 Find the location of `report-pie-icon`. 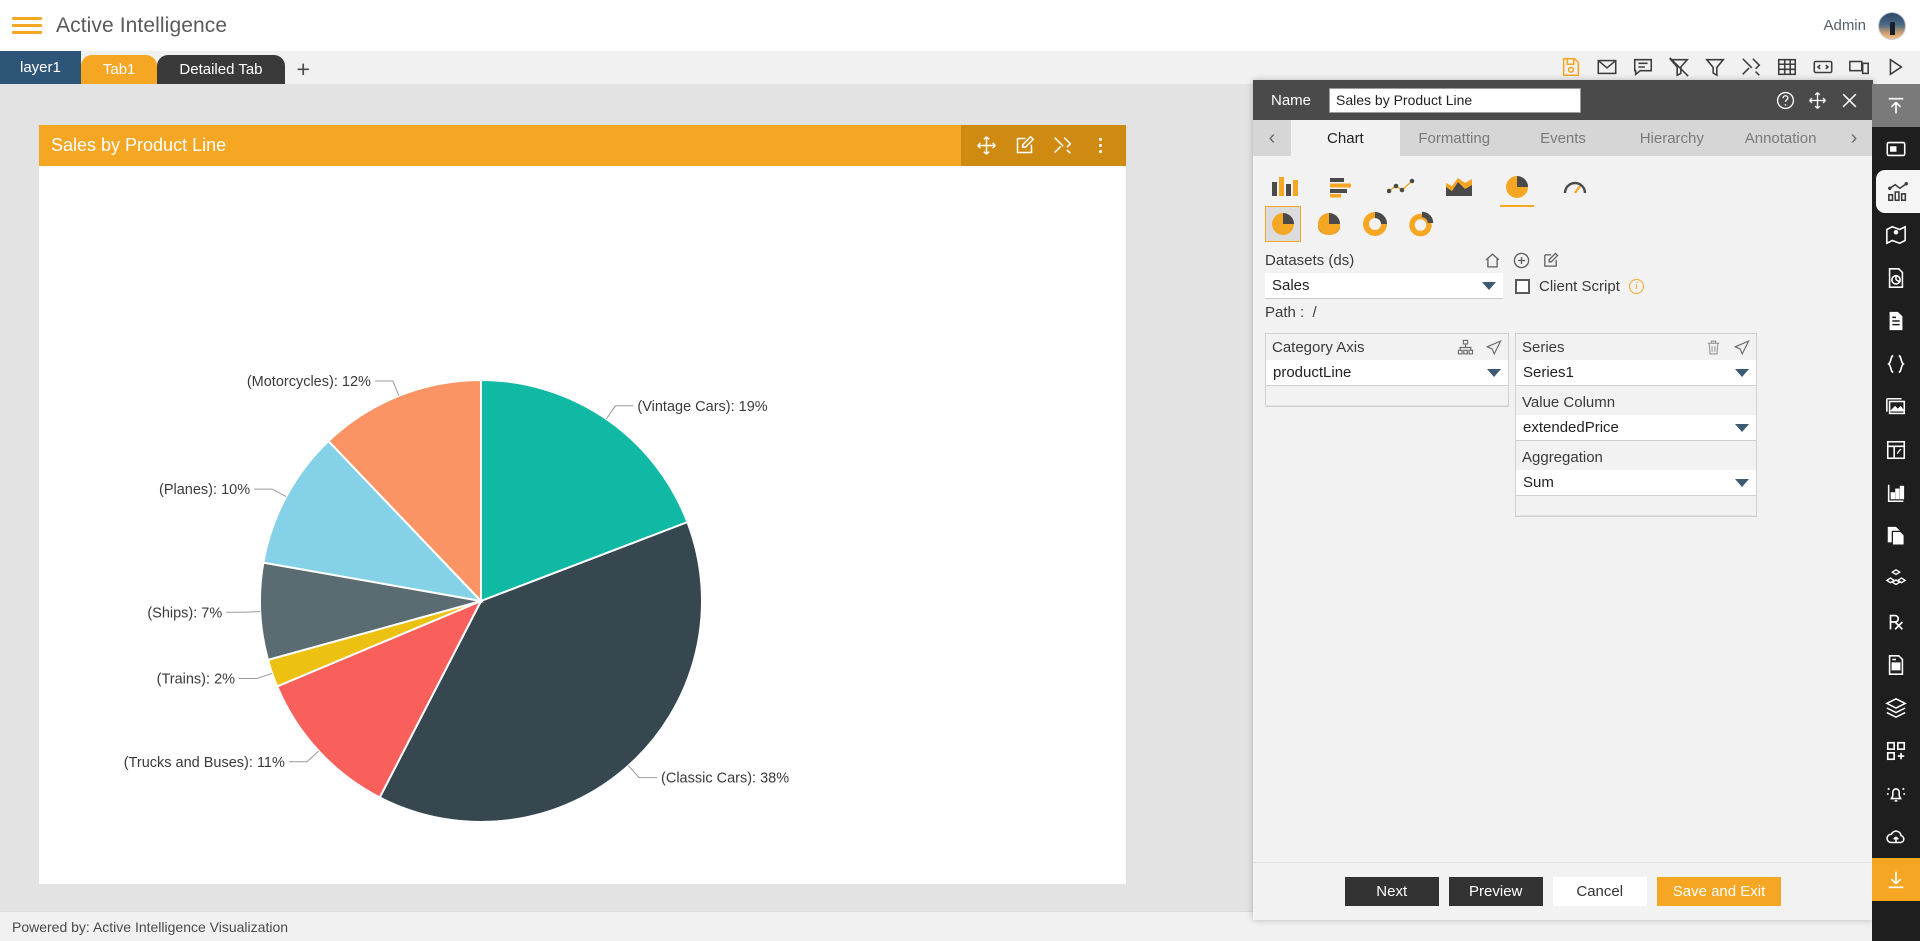

report-pie-icon is located at coordinates (1896, 277).